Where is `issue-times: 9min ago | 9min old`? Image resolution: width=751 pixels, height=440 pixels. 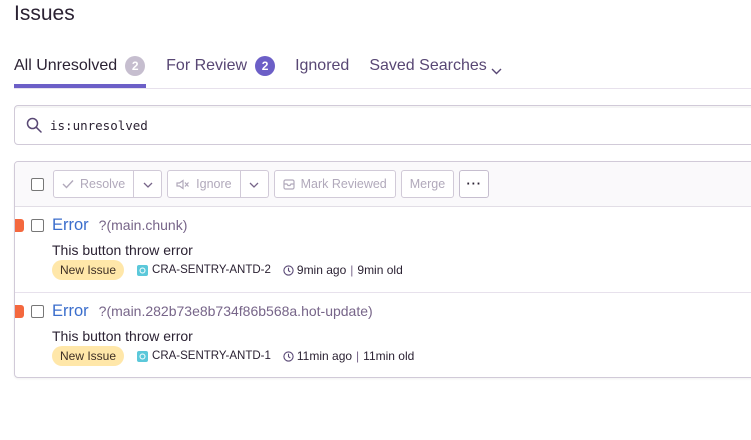 issue-times: 9min ago | 9min old is located at coordinates (343, 270).